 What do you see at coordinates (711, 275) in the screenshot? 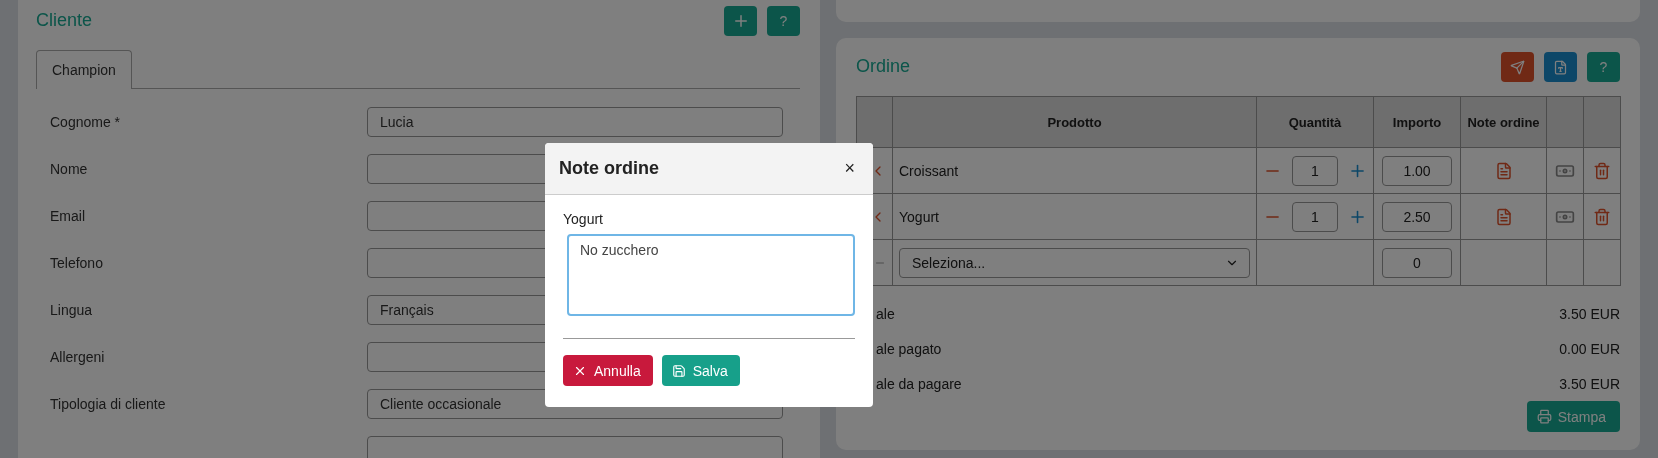
I see `note-field: No zucchero` at bounding box center [711, 275].